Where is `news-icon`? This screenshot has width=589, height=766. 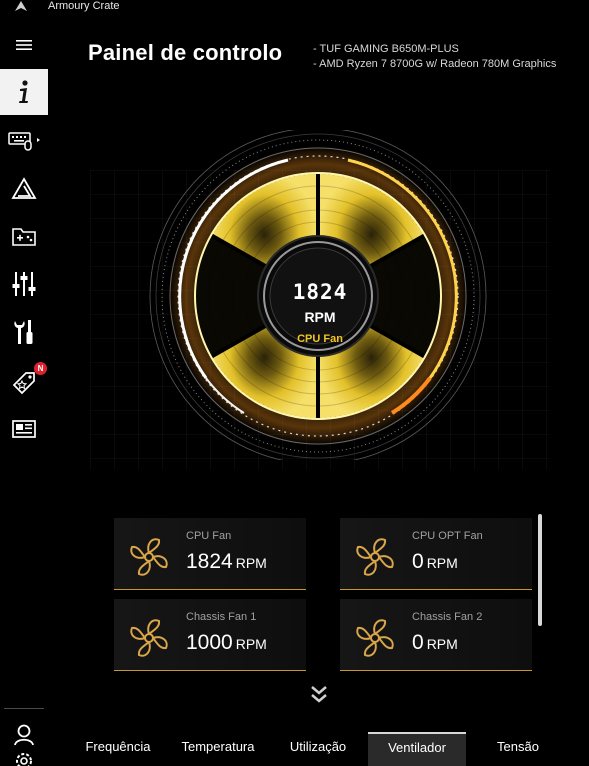 news-icon is located at coordinates (24, 429).